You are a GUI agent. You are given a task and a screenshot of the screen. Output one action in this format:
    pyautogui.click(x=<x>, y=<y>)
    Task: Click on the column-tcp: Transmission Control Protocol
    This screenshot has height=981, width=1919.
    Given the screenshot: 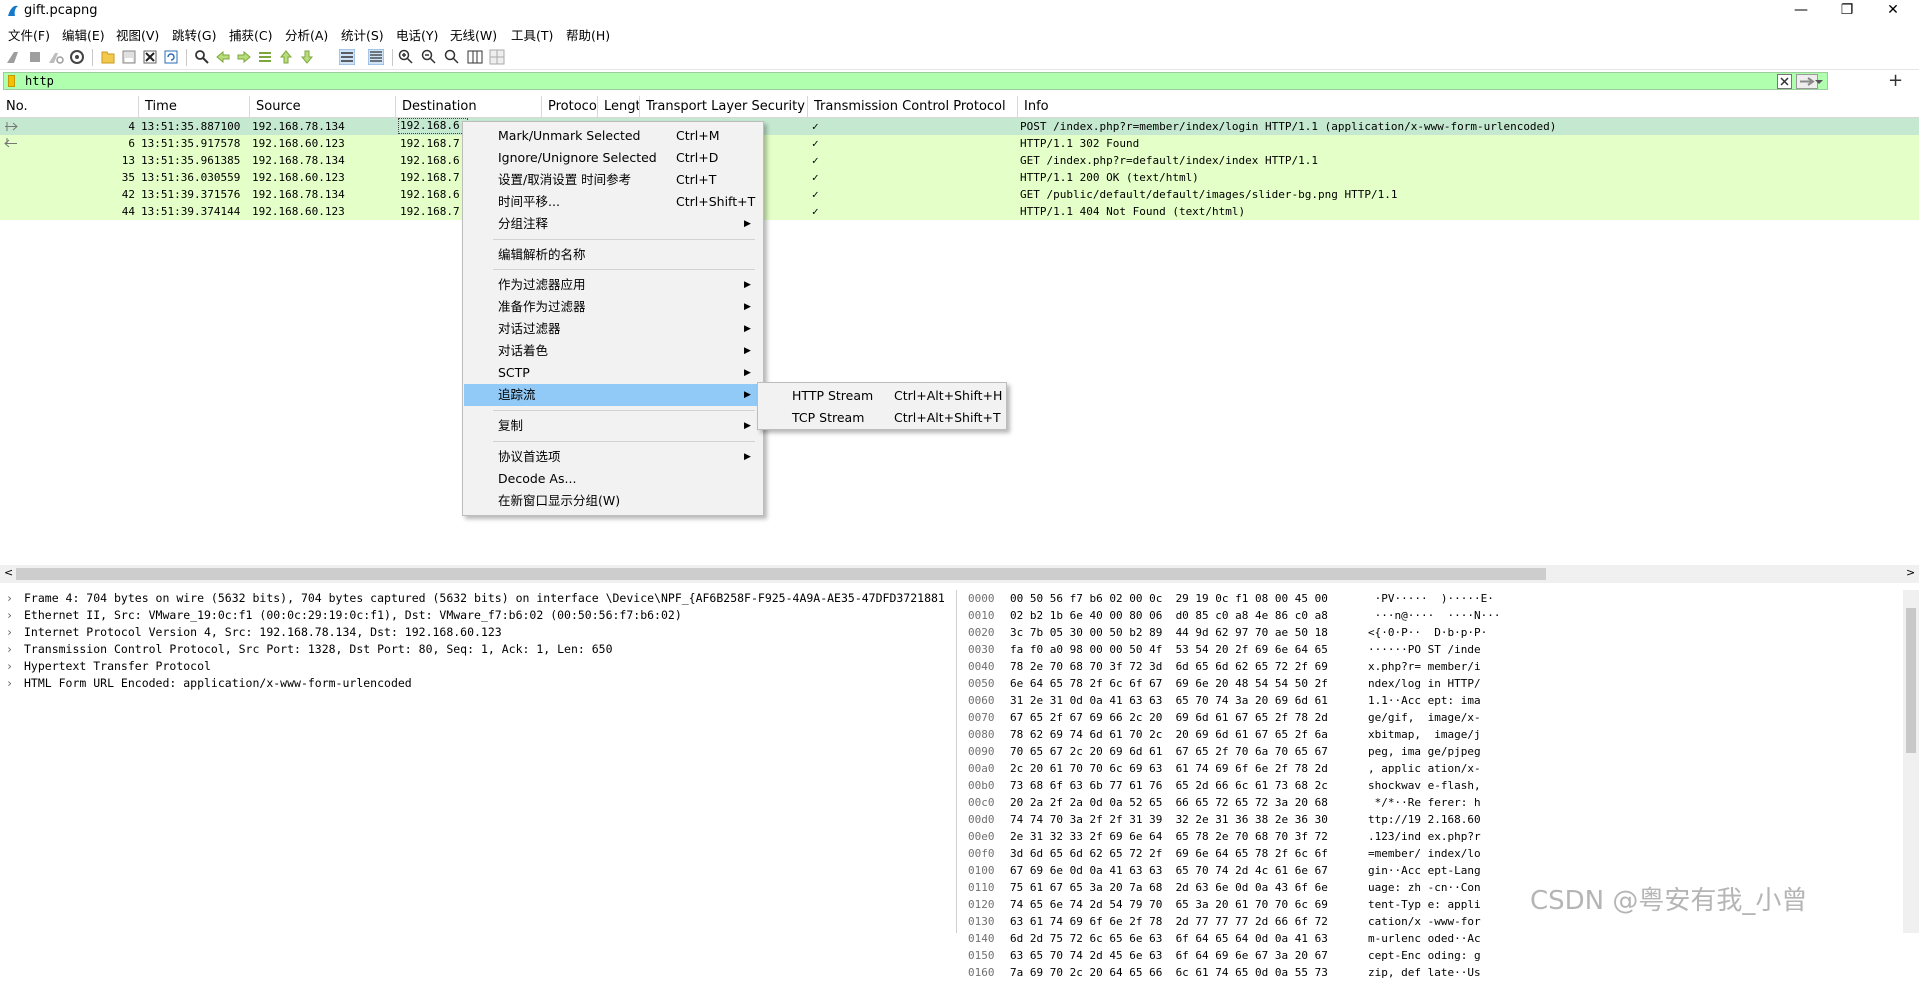 What is the action you would take?
    pyautogui.click(x=913, y=107)
    